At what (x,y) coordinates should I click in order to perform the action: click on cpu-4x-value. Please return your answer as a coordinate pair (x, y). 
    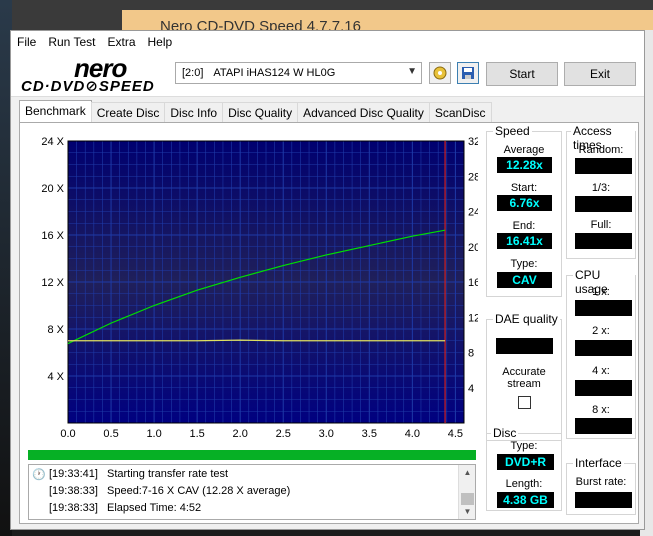
    Looking at the image, I should click on (603, 388).